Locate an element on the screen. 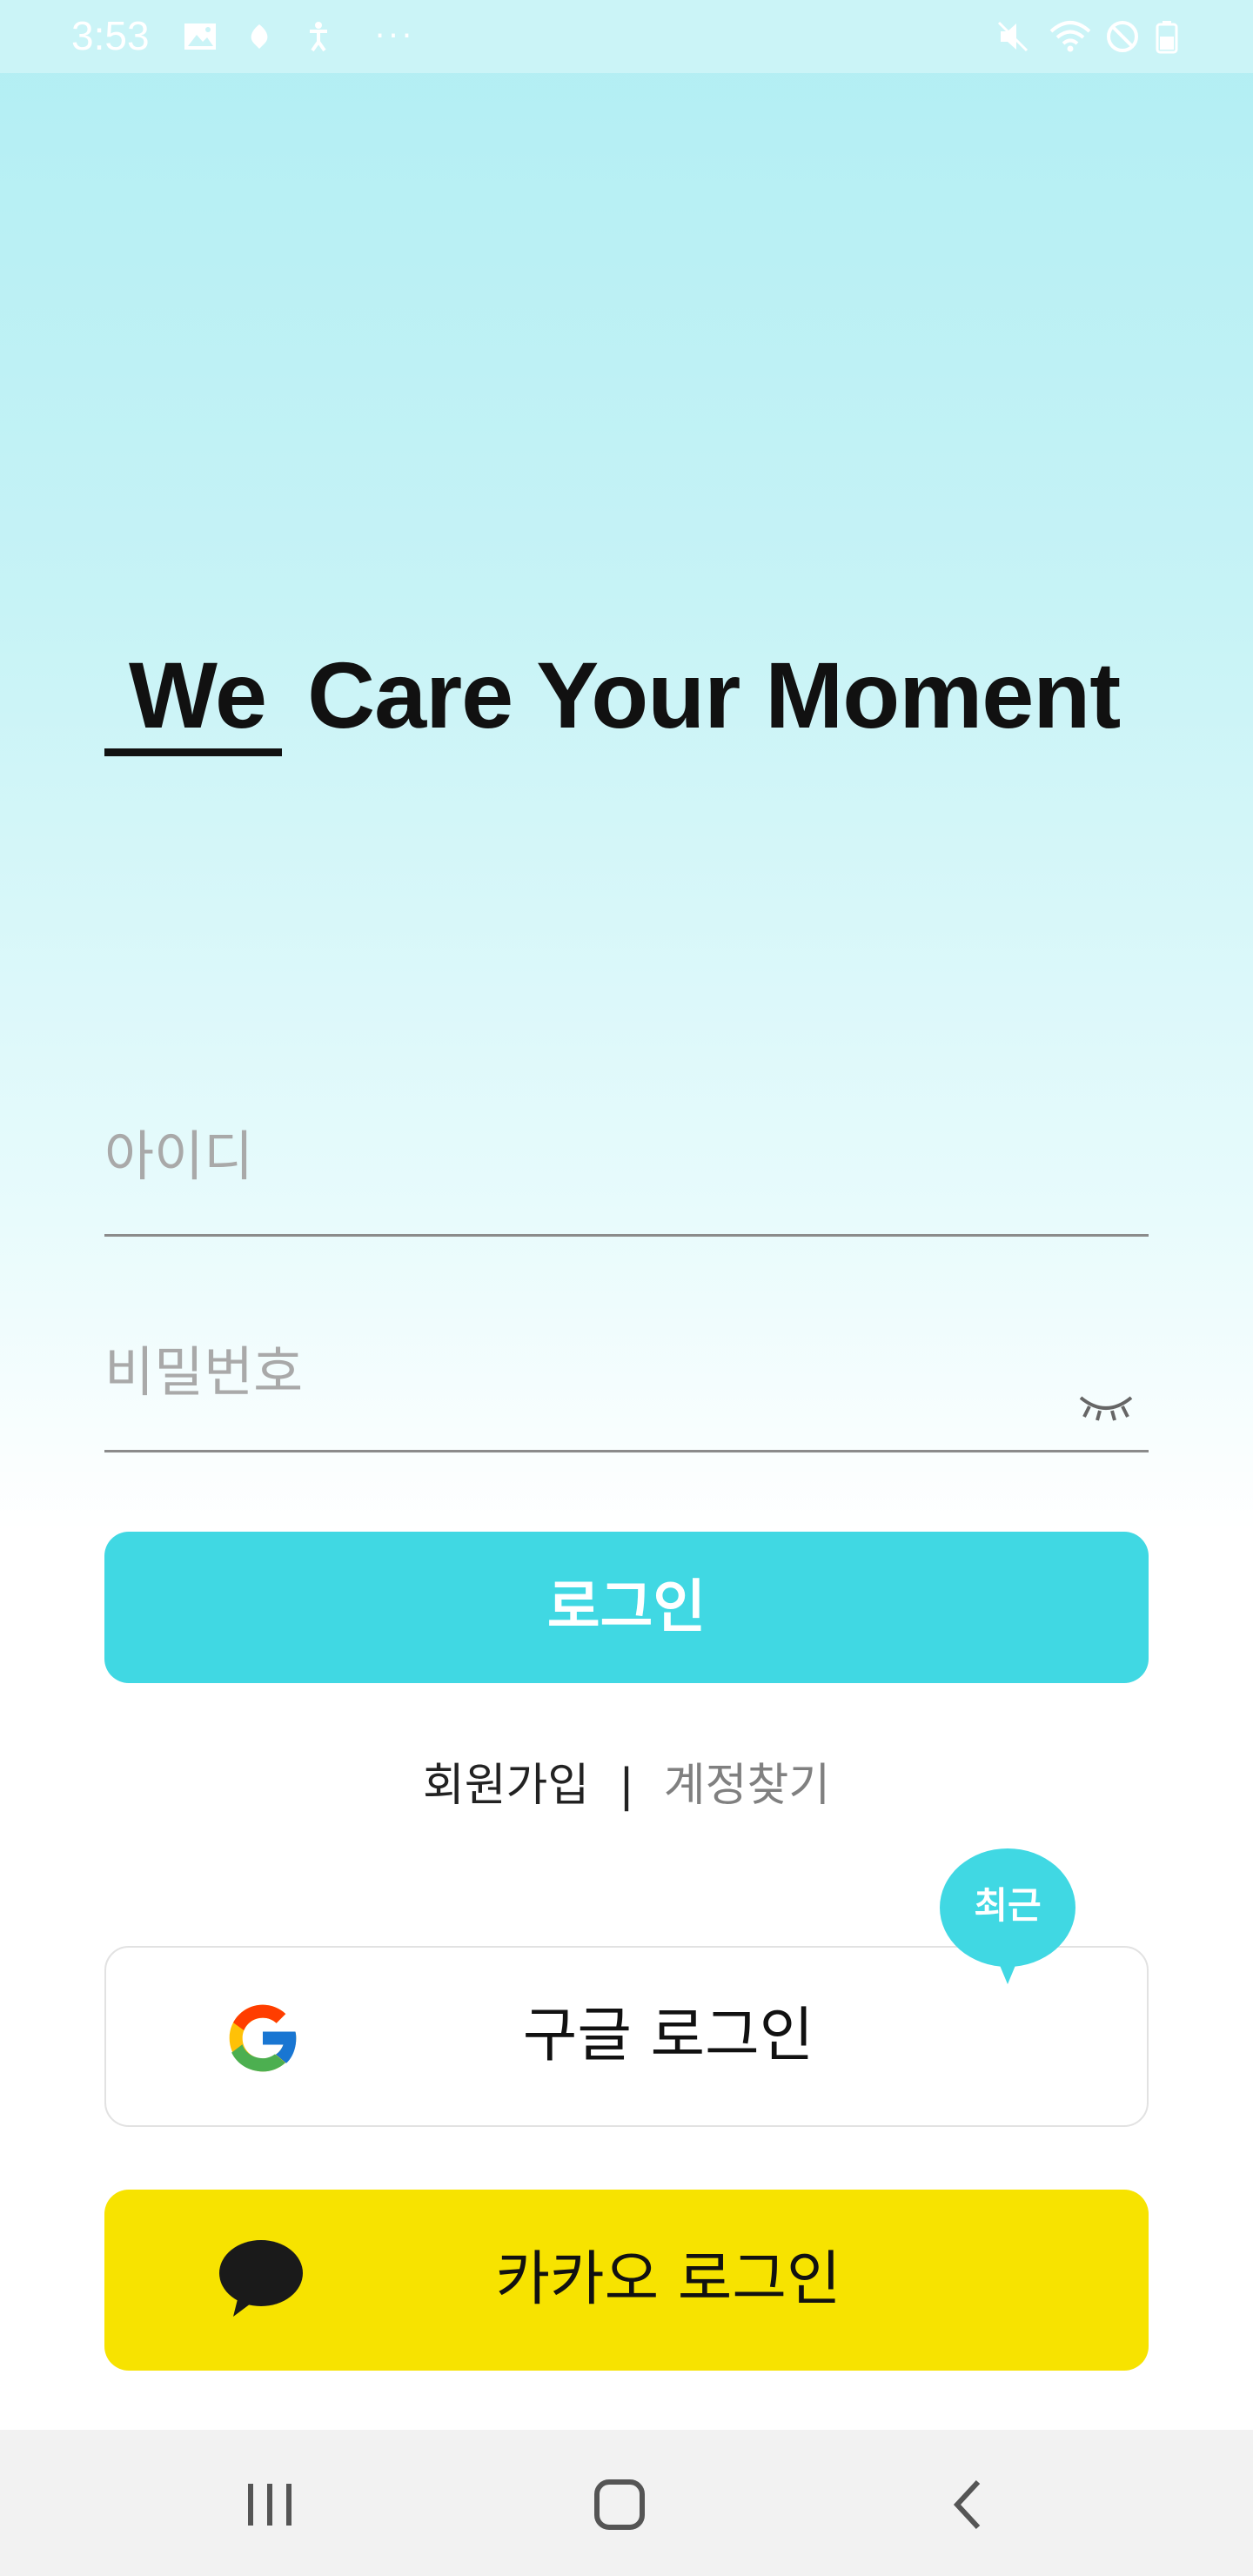 The height and width of the screenshot is (2576, 1253). status-time: 3:53 is located at coordinates (110, 35).